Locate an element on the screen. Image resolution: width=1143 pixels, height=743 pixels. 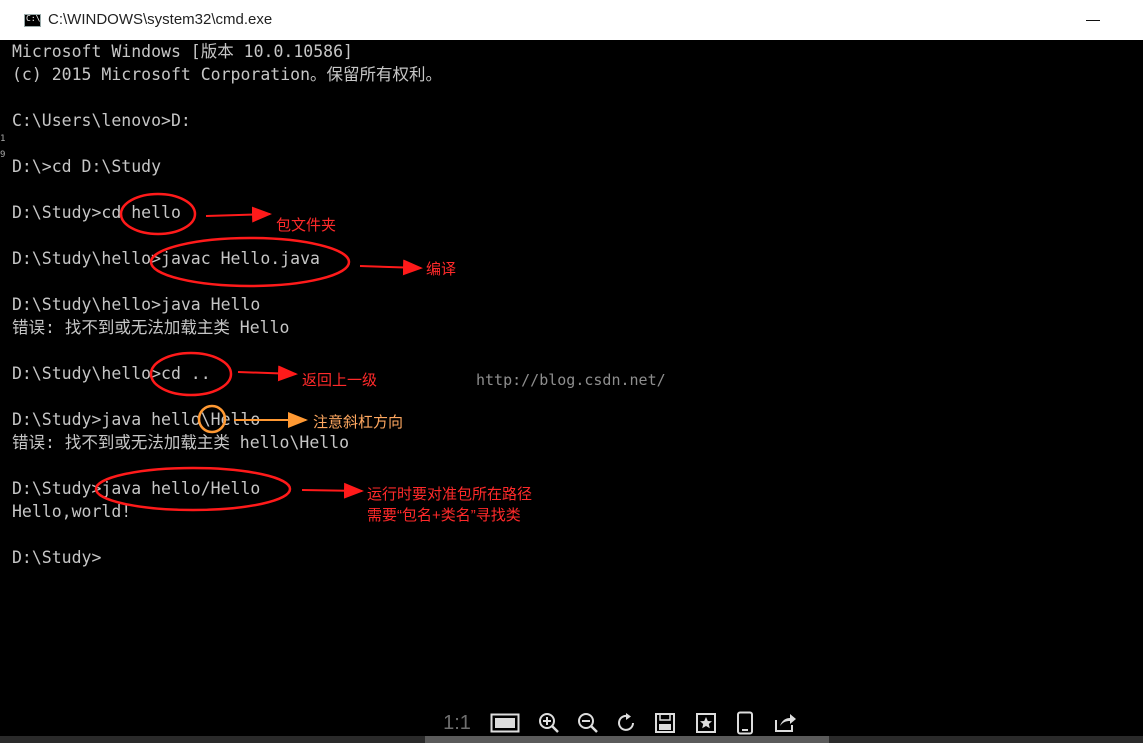
fit-screen-icon is located at coordinates (505, 723).